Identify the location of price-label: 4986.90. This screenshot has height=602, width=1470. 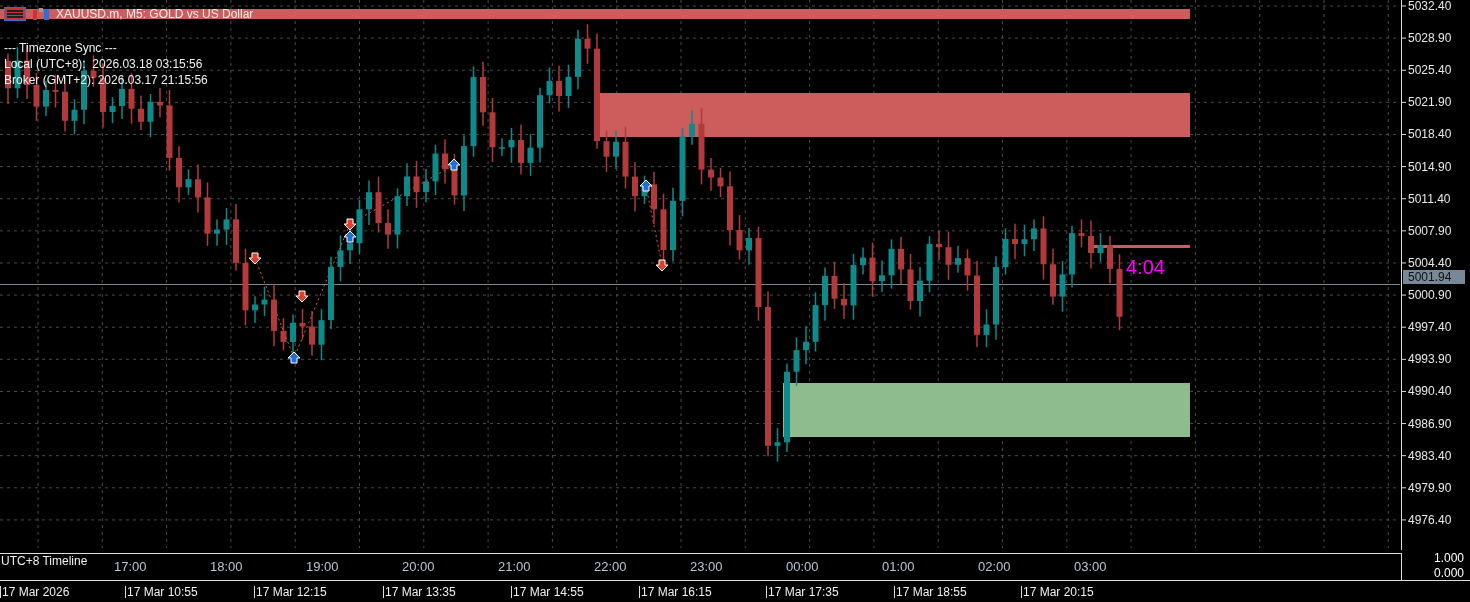
(1430, 423).